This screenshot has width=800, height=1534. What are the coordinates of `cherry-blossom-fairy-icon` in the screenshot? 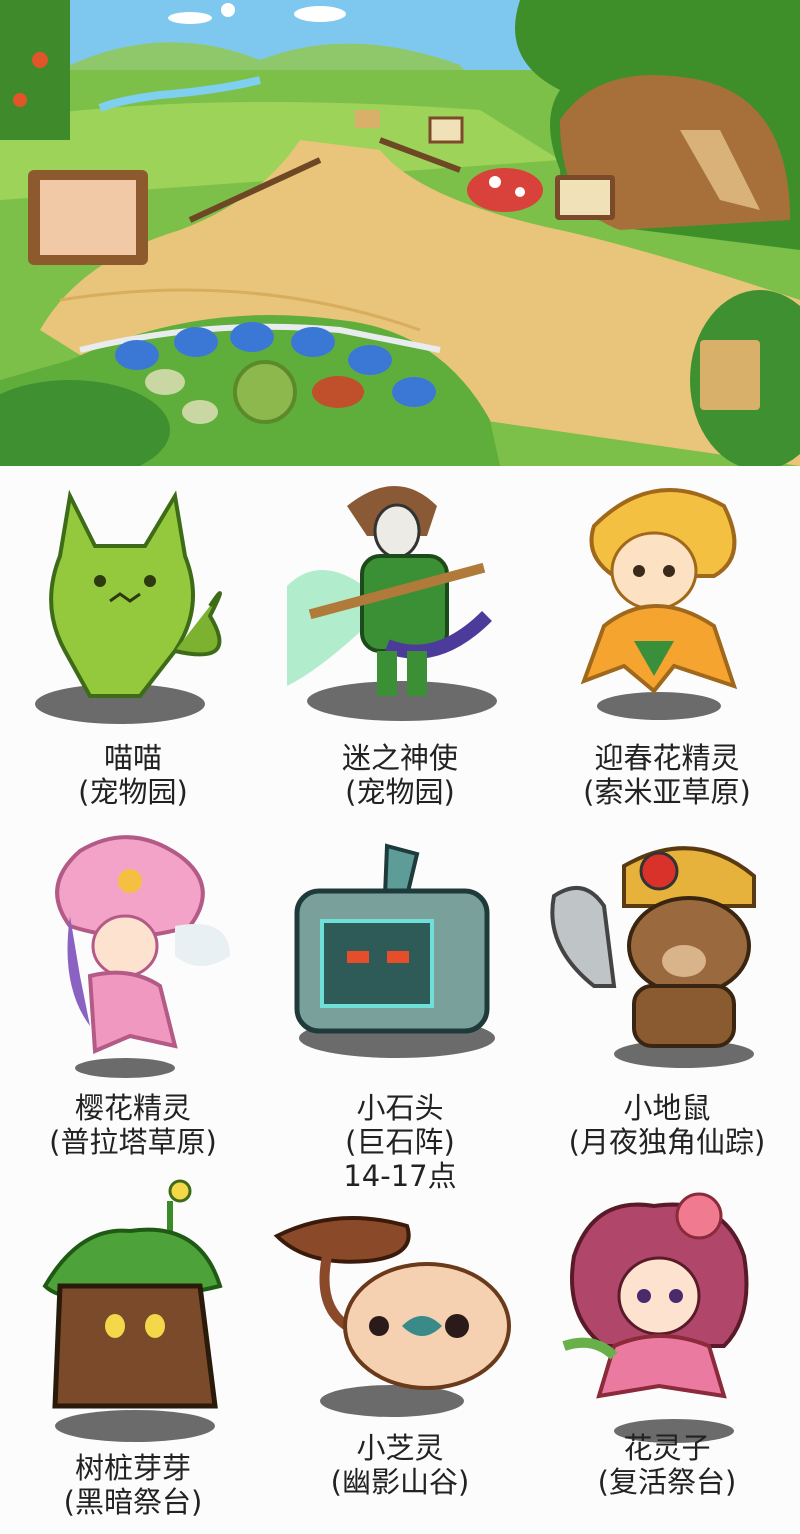 It's located at (142, 956).